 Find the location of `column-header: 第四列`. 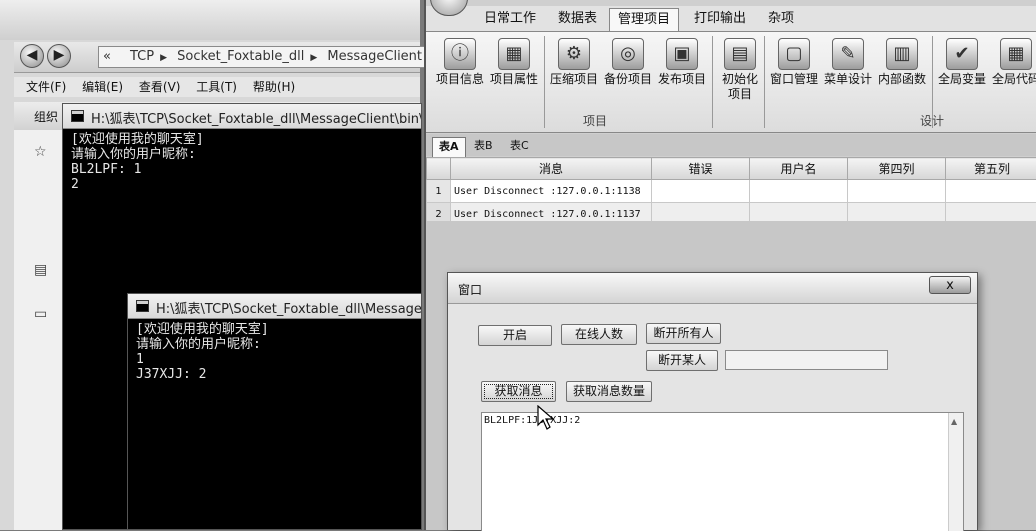

column-header: 第四列 is located at coordinates (897, 169).